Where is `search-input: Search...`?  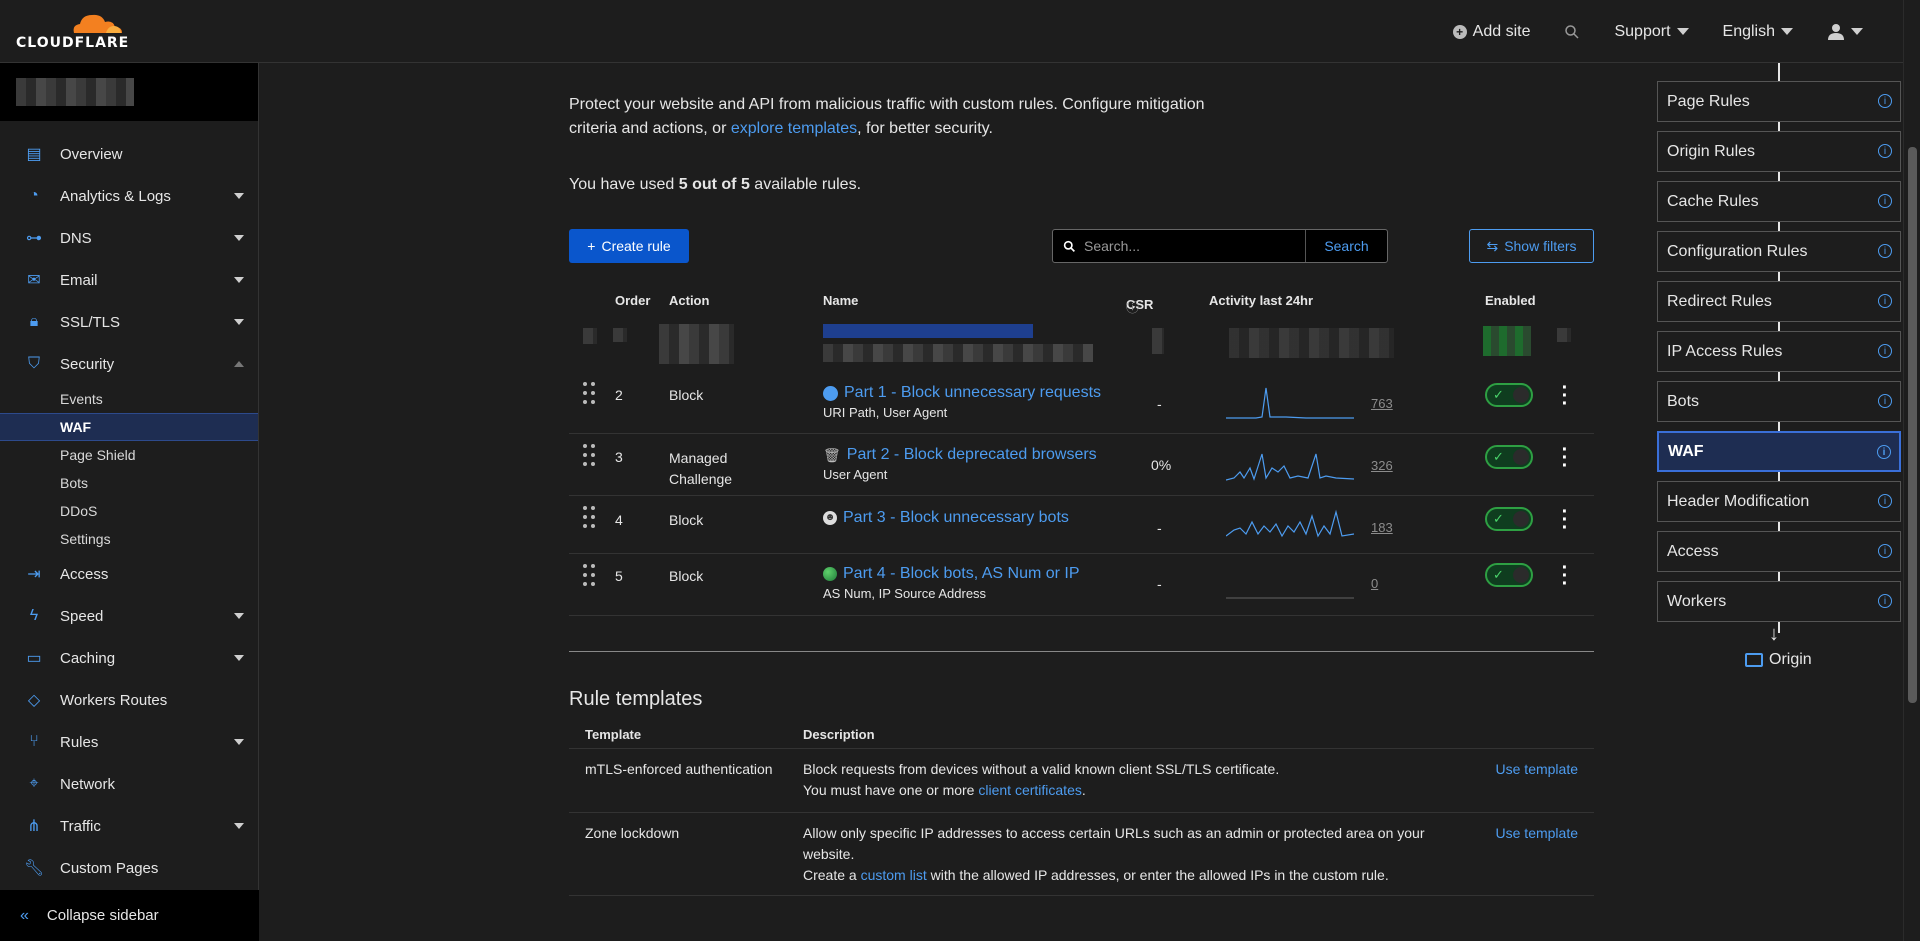 search-input: Search... is located at coordinates (1179, 246).